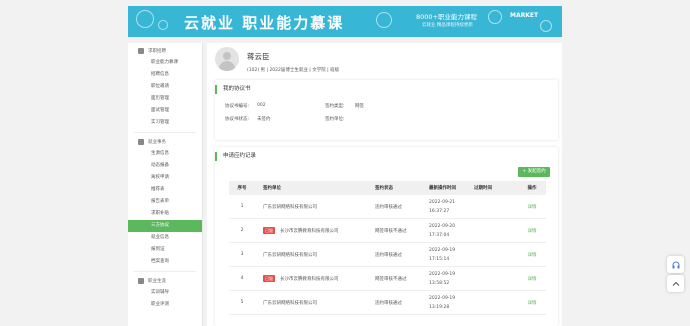 This screenshot has height=326, width=690. Describe the element at coordinates (442, 302) in the screenshot. I see `row-time: 2022-09-19 13:19:28` at that location.